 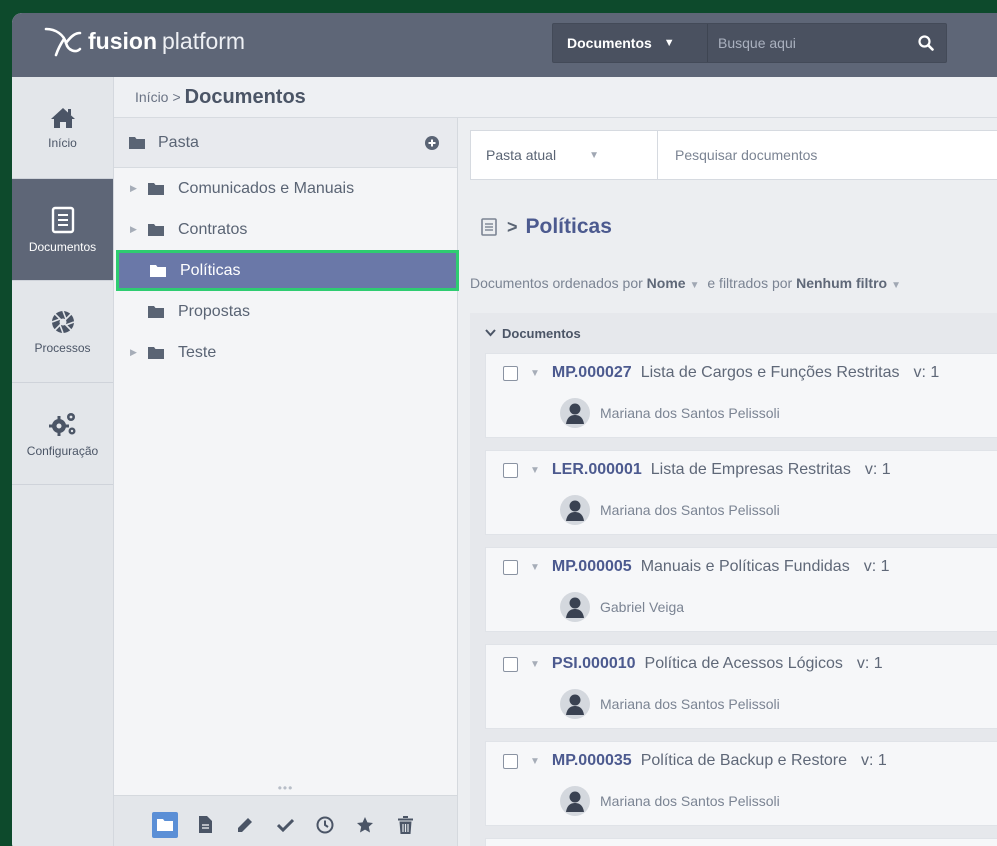 What do you see at coordinates (285, 352) in the screenshot?
I see `folder-item-teste: ▶ Teste` at bounding box center [285, 352].